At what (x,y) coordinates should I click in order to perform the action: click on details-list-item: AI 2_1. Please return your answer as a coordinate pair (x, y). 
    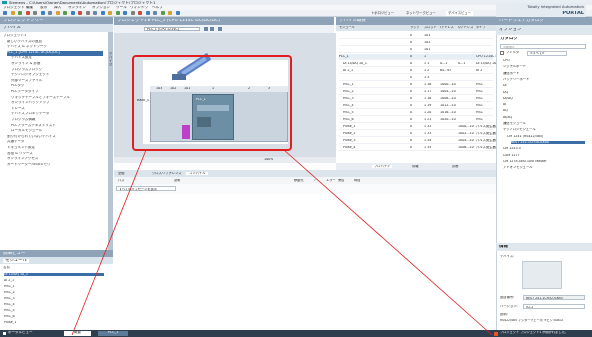
    Looking at the image, I should click on (54, 280).